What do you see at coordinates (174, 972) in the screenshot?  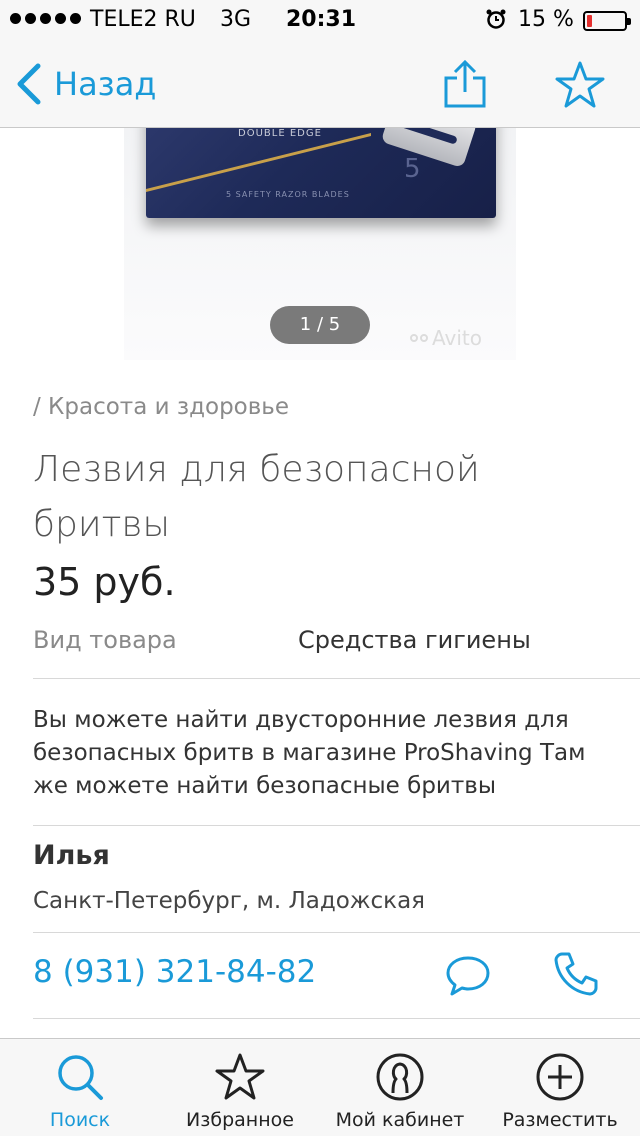 I see `phone-link: 8 (931) 321-84-82` at bounding box center [174, 972].